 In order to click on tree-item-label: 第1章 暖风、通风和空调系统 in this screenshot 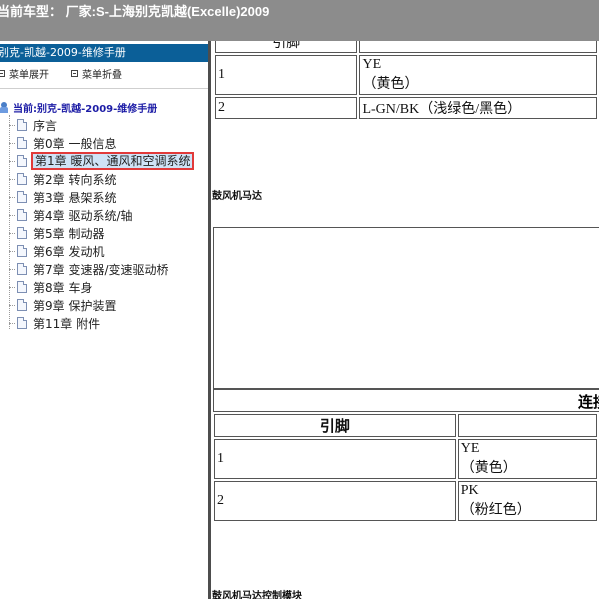, I will do `click(113, 161)`.